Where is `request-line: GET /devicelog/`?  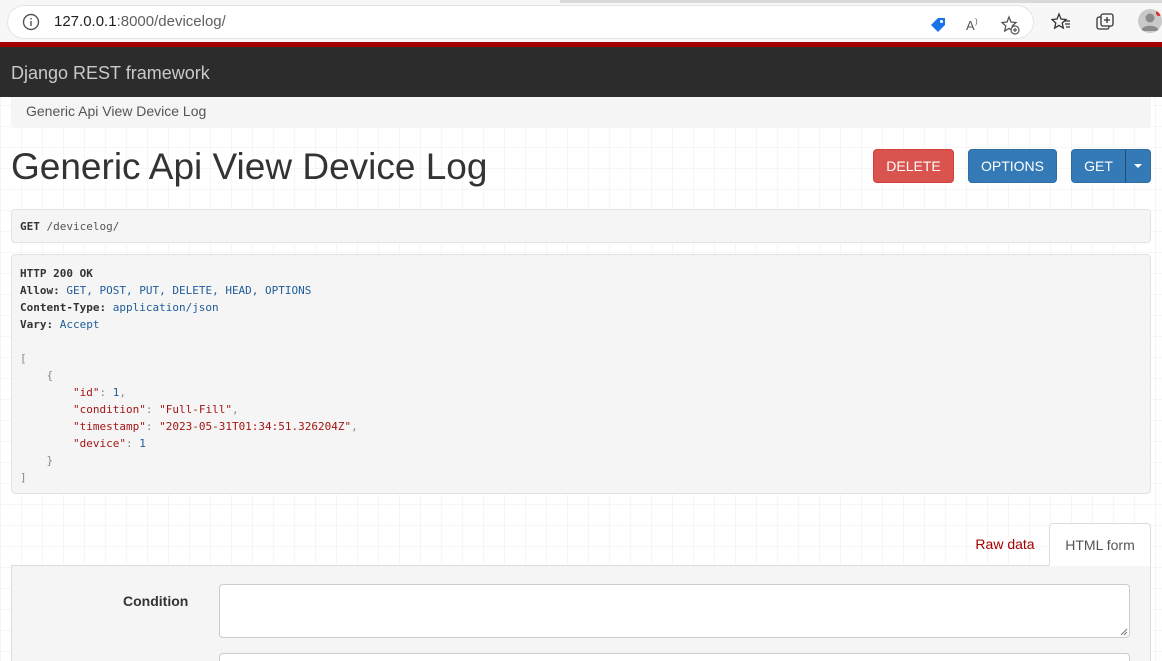
request-line: GET /devicelog/ is located at coordinates (69, 226).